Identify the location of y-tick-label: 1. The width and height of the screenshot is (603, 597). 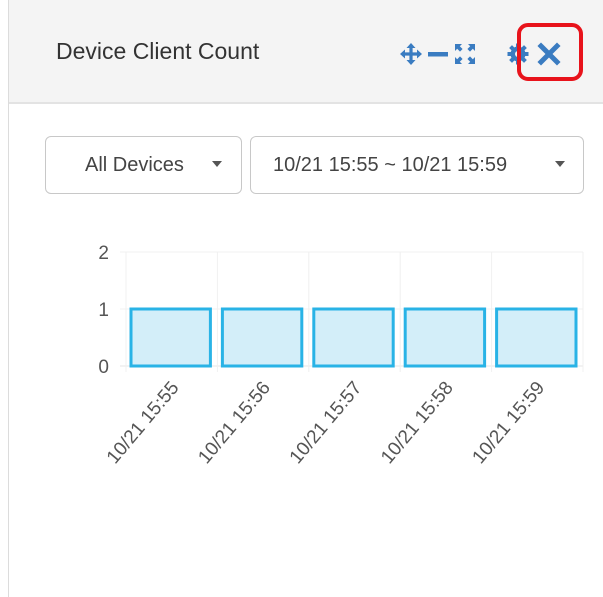
(103, 310).